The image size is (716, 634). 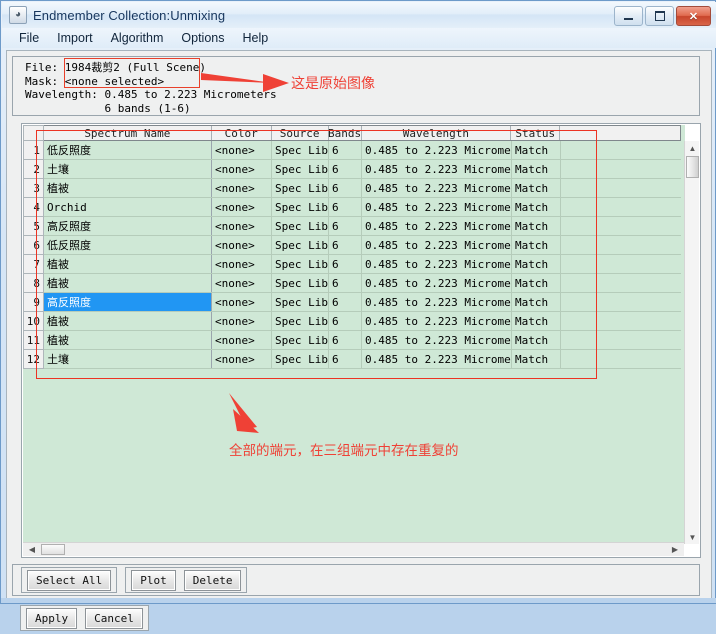 What do you see at coordinates (693, 16) in the screenshot?
I see `close-button: ✕` at bounding box center [693, 16].